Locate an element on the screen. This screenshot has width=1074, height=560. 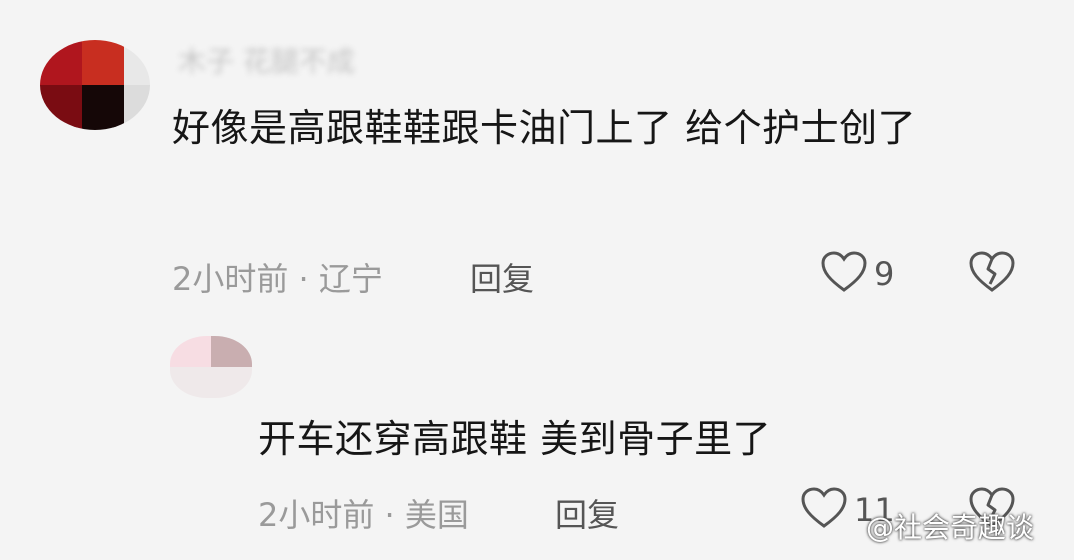
like-button: 9 is located at coordinates (857, 274).